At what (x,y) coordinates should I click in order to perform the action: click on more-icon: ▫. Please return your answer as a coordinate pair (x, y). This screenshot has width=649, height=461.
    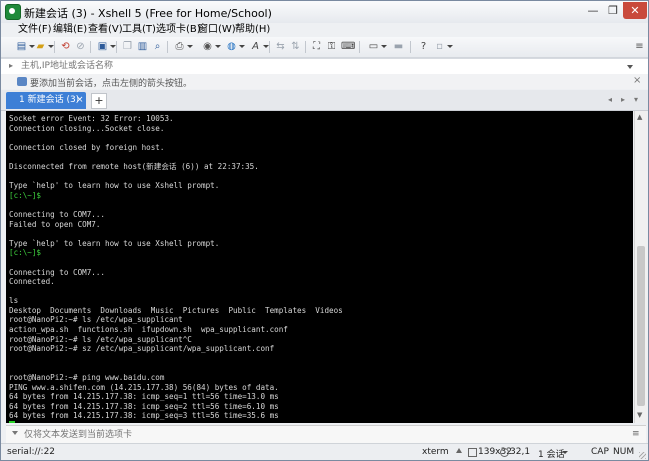
    Looking at the image, I should click on (443, 46).